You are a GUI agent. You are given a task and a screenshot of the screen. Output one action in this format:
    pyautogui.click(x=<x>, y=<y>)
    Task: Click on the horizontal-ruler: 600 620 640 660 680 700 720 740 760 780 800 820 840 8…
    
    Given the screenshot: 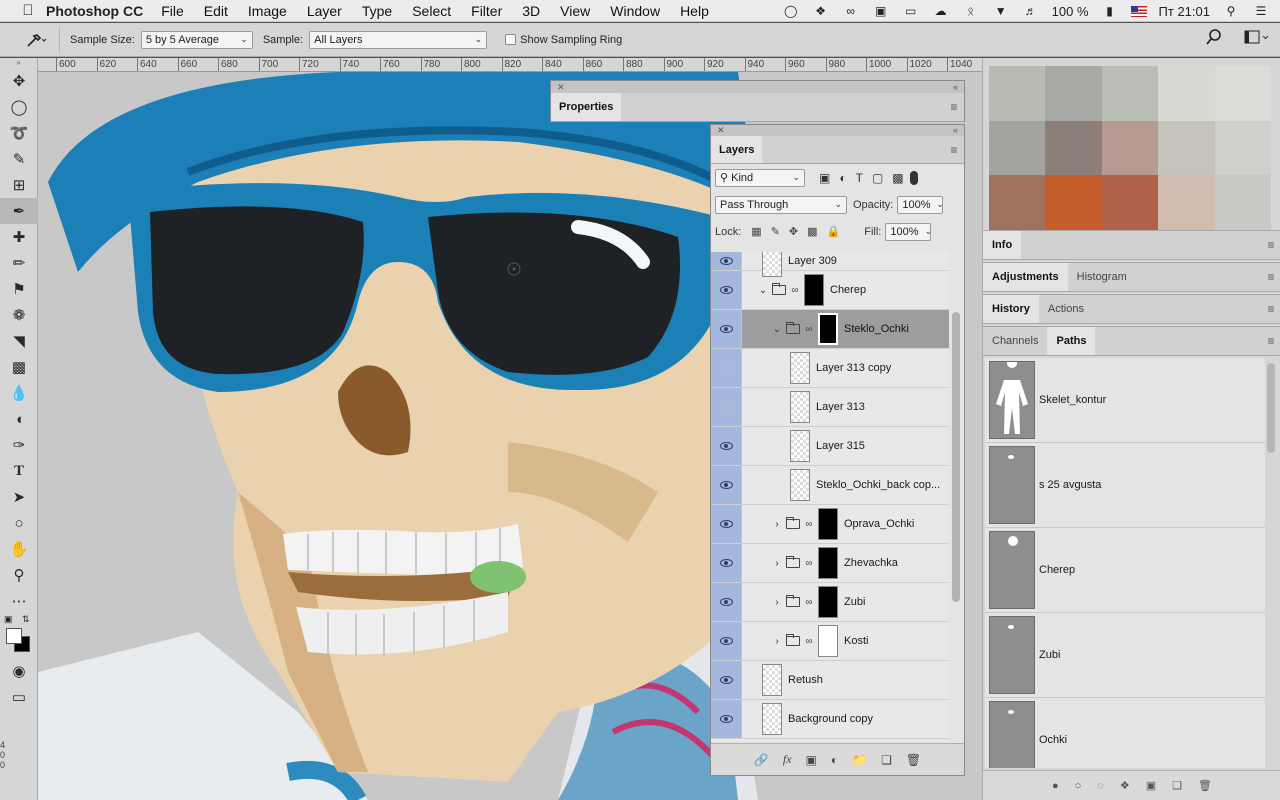 What is the action you would take?
    pyautogui.click(x=510, y=65)
    